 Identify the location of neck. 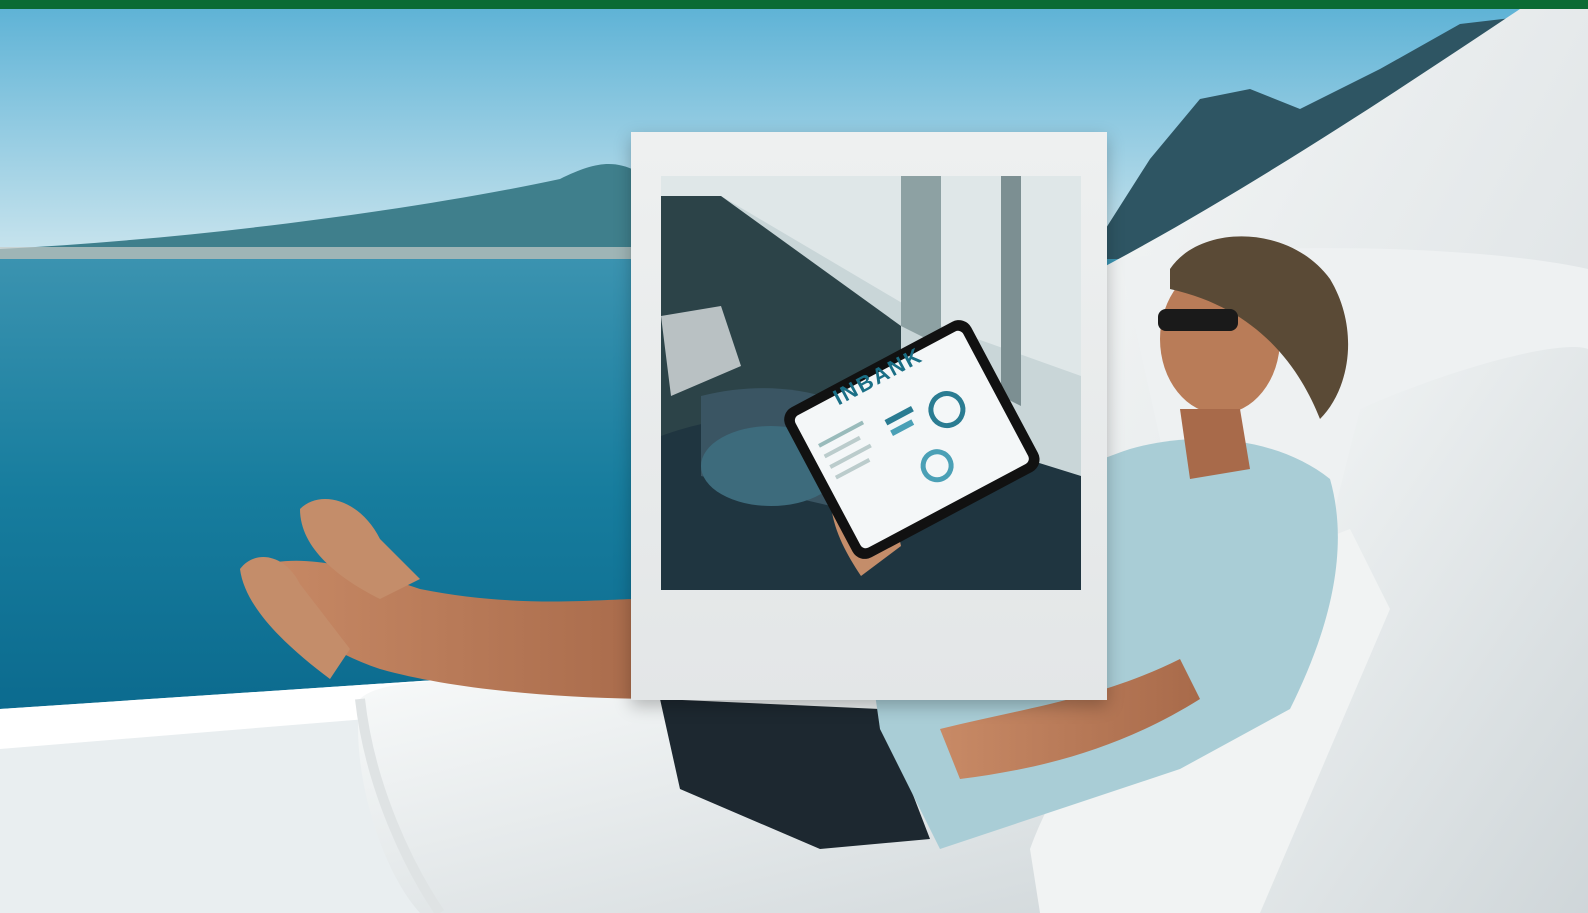
(1215, 444).